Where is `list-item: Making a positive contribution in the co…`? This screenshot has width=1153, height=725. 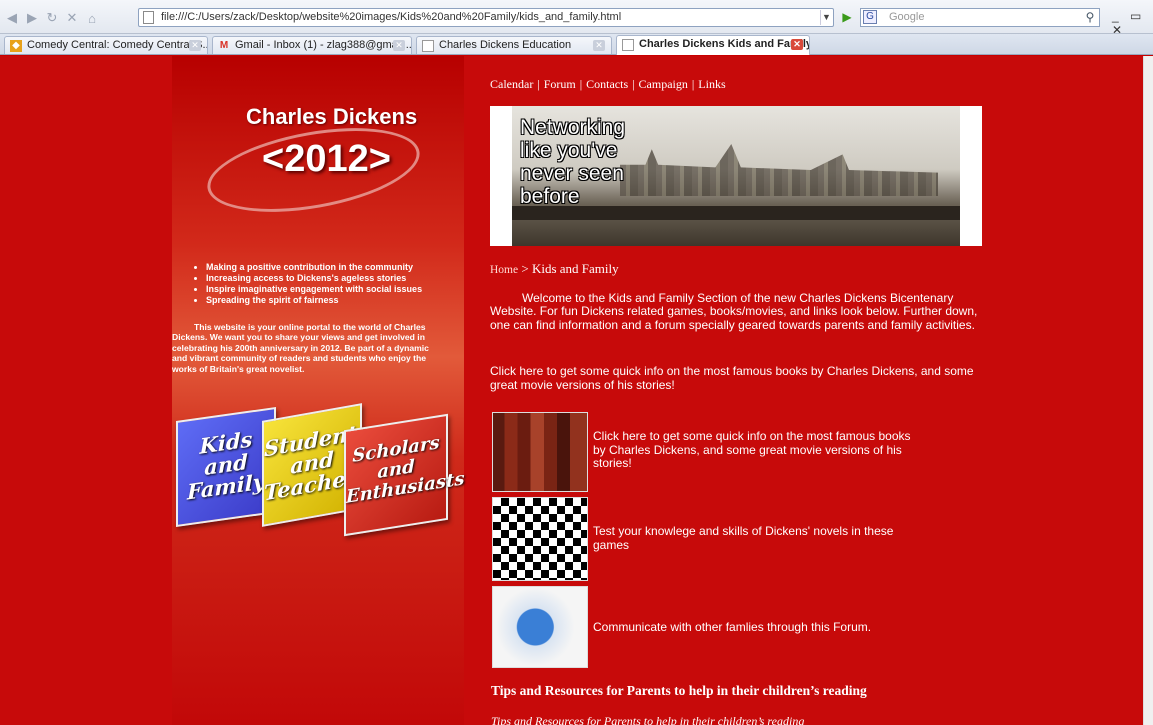
list-item: Making a positive contribution in the co… is located at coordinates (314, 267).